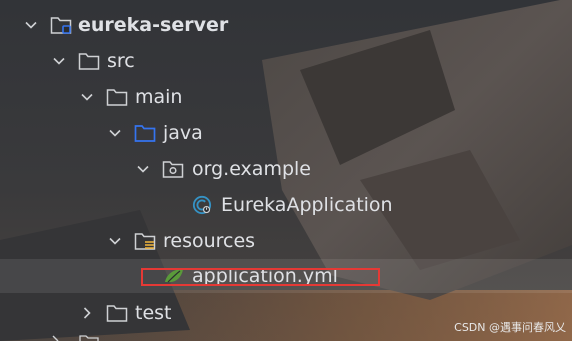 The image size is (572, 341). I want to click on watermark: CSDN @遇事问春风乂, so click(510, 327).